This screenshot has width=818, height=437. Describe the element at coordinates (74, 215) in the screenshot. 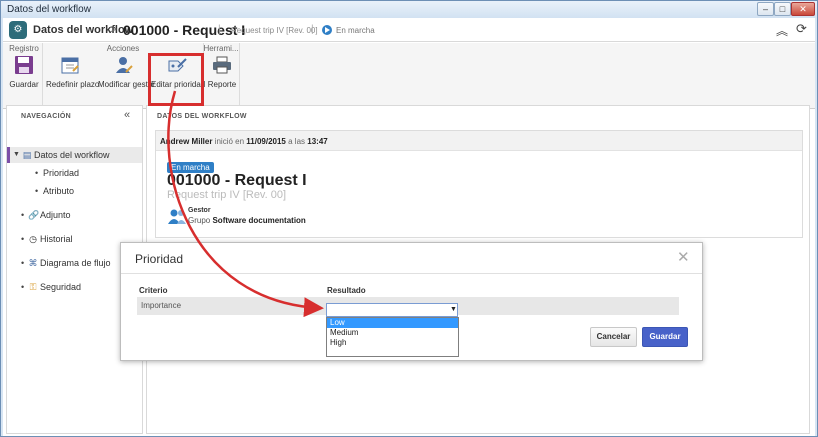

I see `nav-item-attachment: • 🔗 Adjunto` at that location.